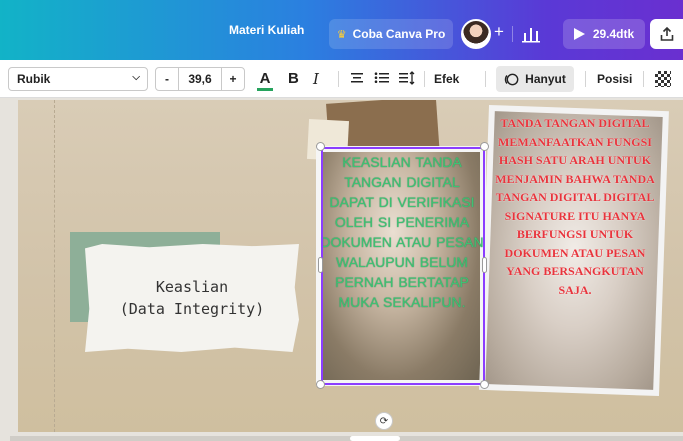 The image size is (683, 441). I want to click on header-divider, so click(512, 34).